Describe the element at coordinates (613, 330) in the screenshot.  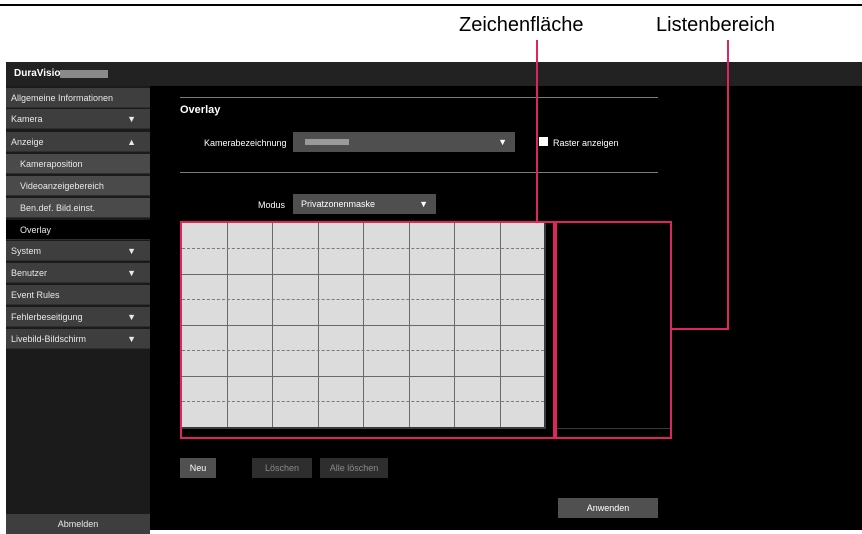
I see `list-highlight-frame` at that location.